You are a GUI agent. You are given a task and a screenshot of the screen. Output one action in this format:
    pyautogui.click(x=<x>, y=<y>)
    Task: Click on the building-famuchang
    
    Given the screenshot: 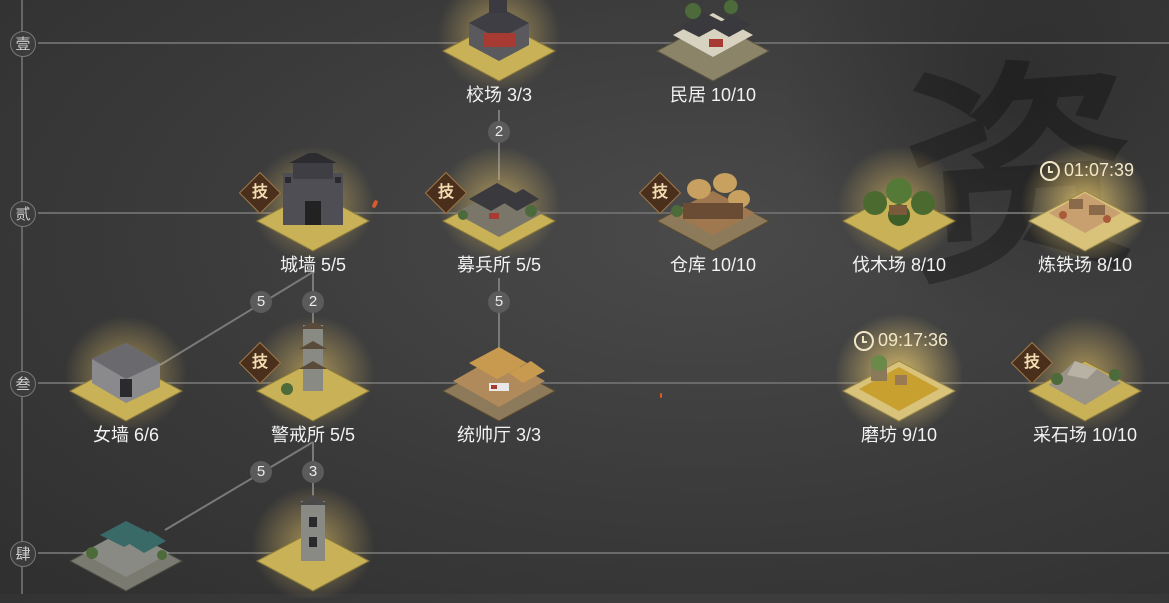 What is the action you would take?
    pyautogui.click(x=899, y=200)
    